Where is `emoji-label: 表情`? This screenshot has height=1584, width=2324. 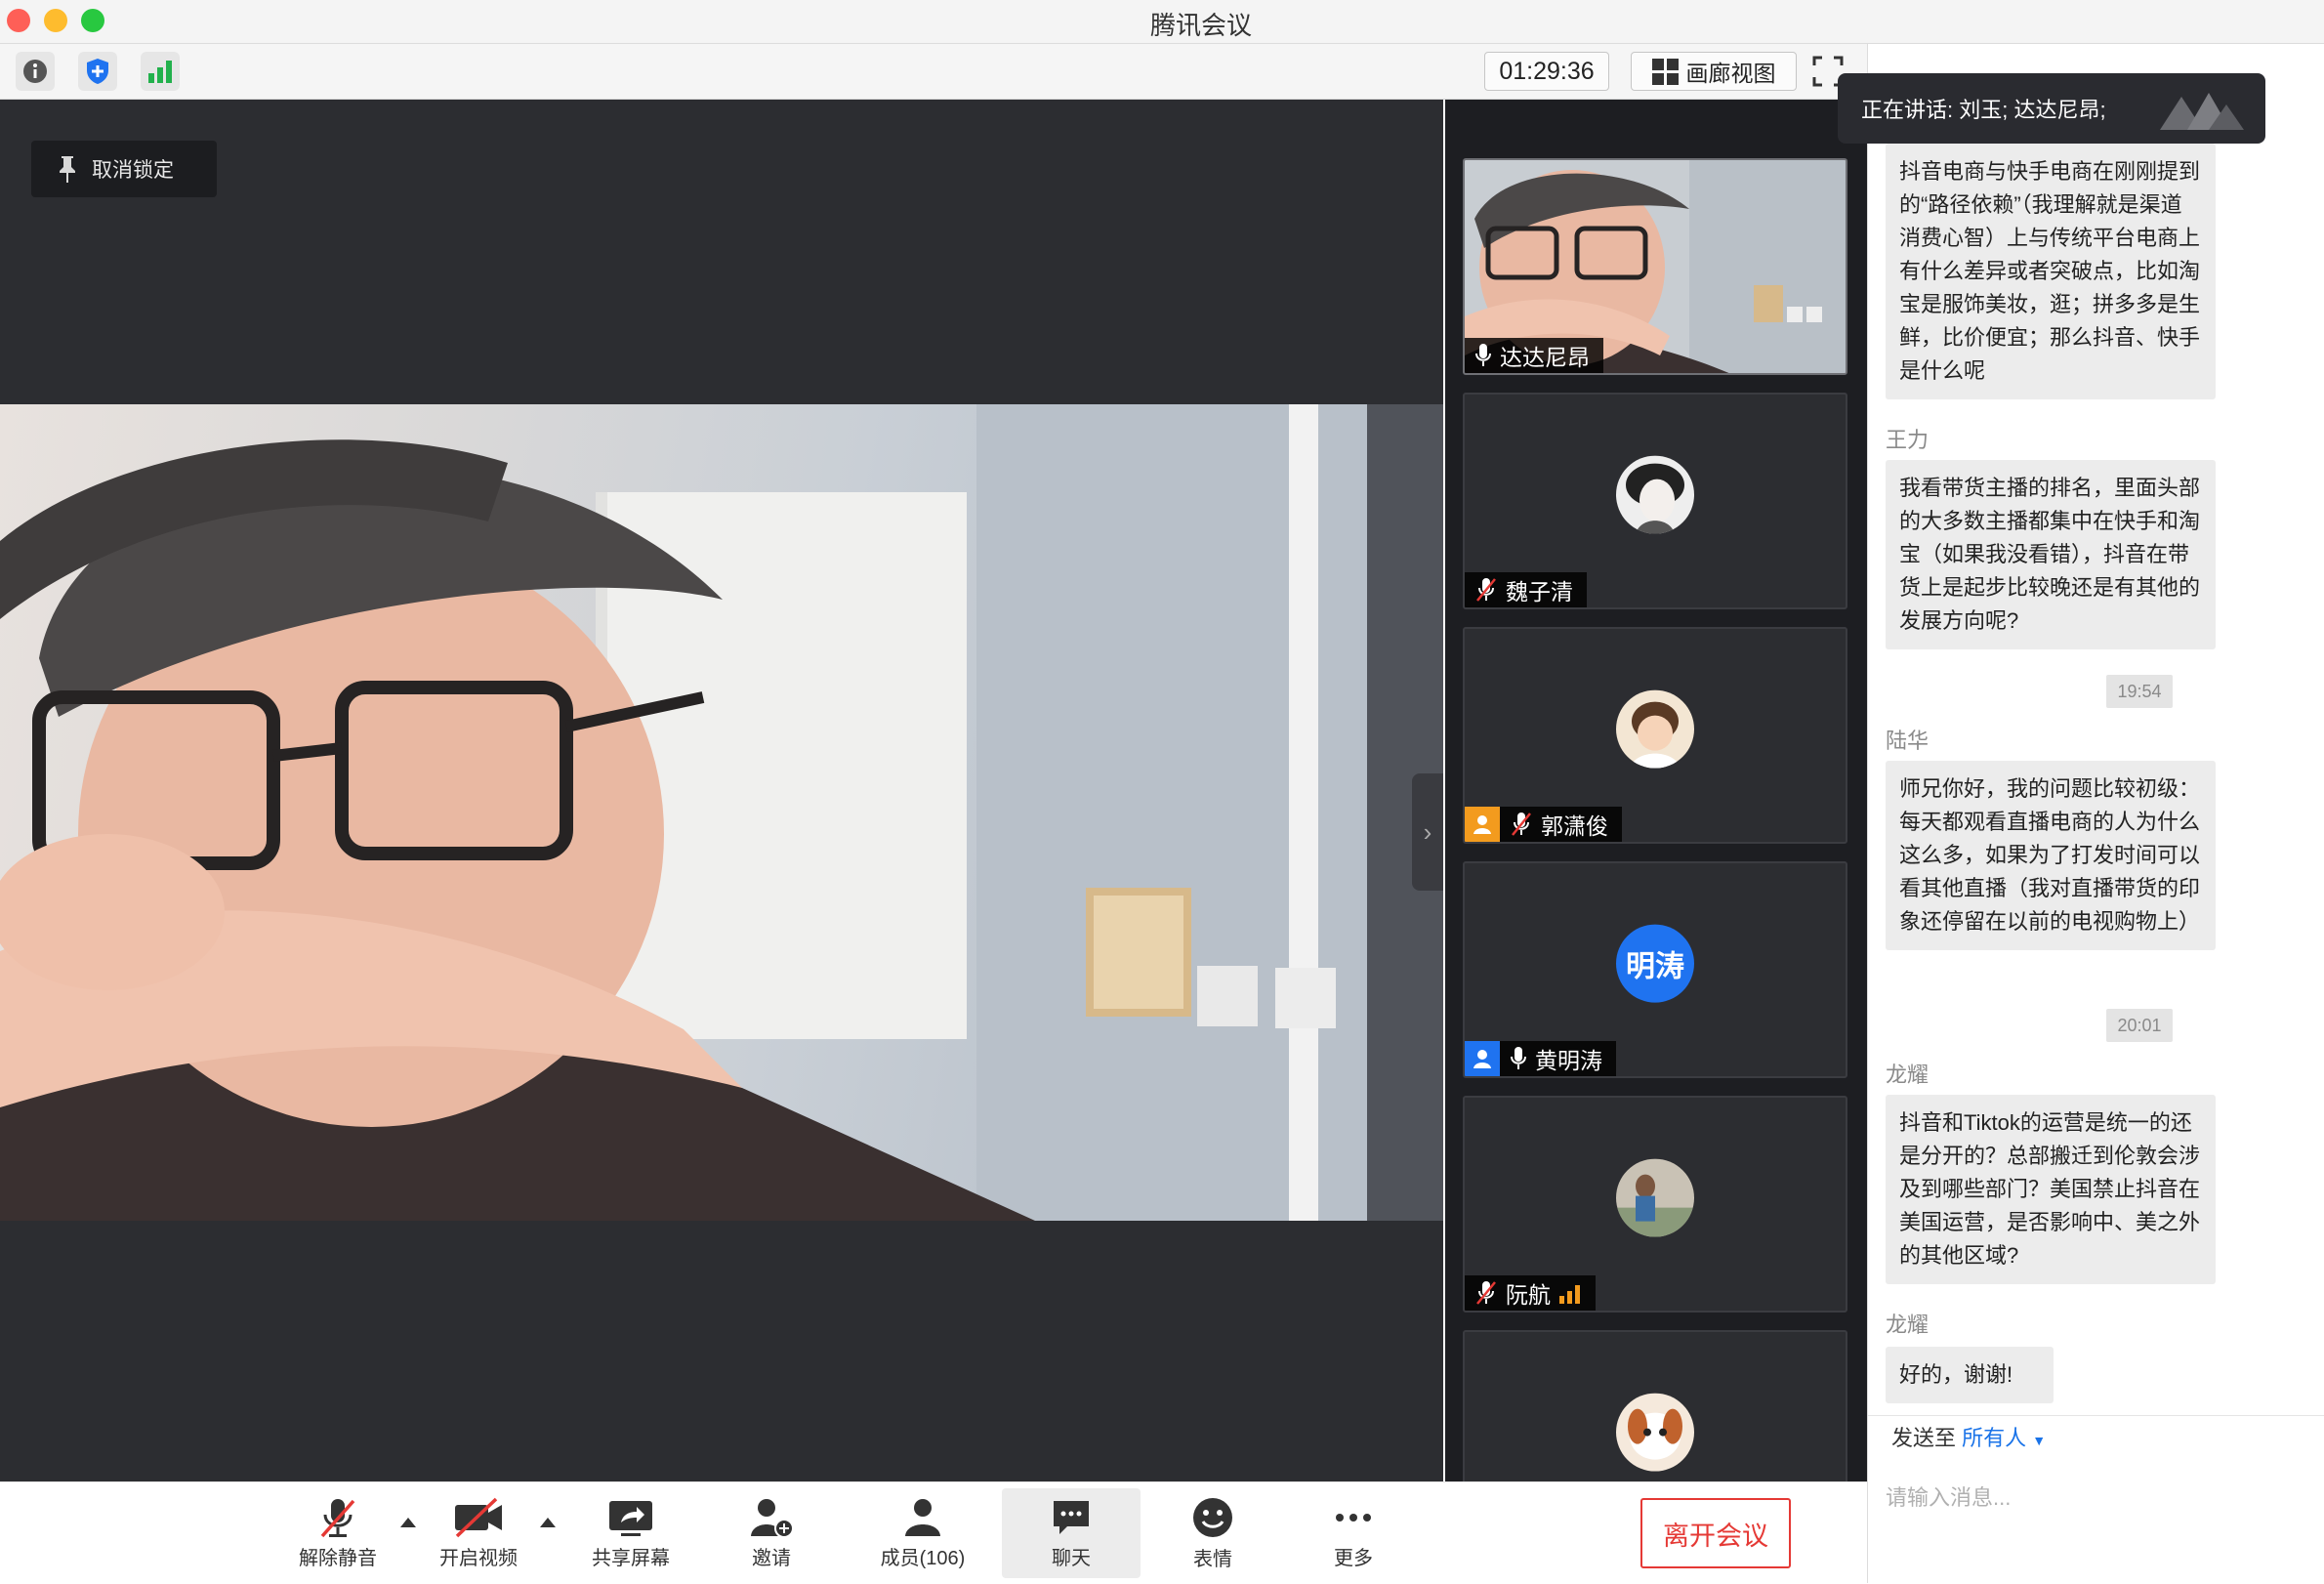 emoji-label: 表情 is located at coordinates (1212, 1559).